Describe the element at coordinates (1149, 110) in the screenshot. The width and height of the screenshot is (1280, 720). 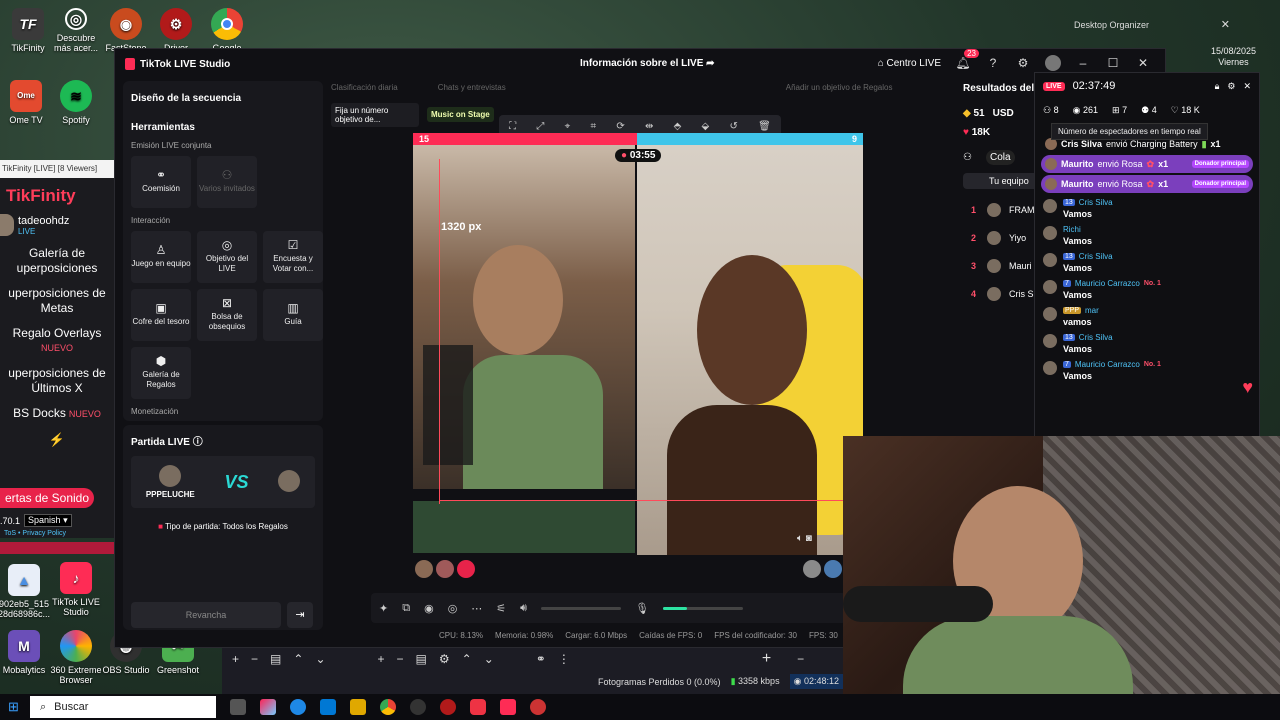
I see `followers-total: ⚉ 4` at that location.